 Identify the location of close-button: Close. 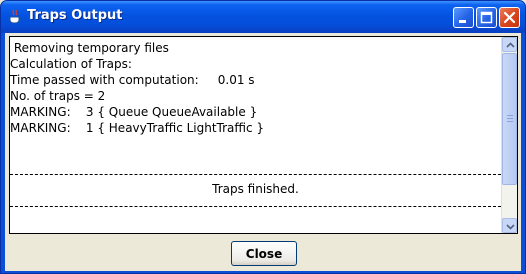
(264, 253).